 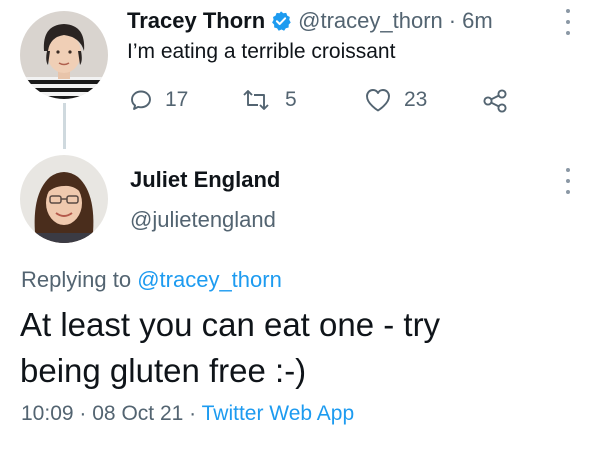 What do you see at coordinates (64, 126) in the screenshot?
I see `thread-connector-line` at bounding box center [64, 126].